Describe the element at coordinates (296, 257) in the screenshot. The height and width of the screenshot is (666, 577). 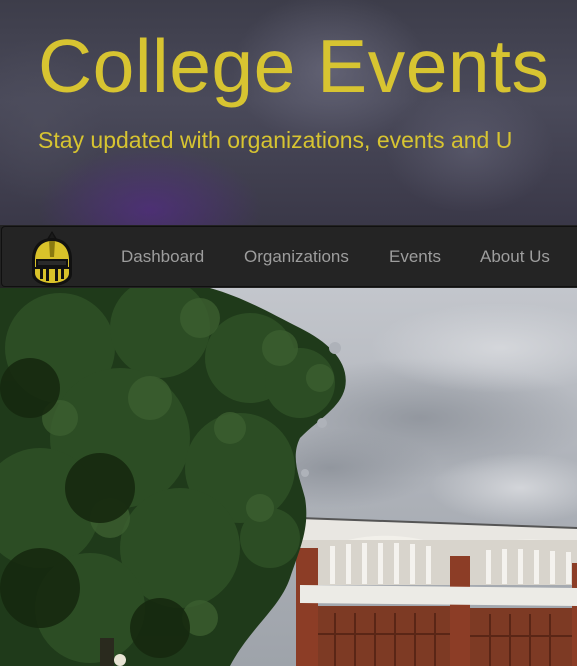
I see `nav-organizations: Organizations` at that location.